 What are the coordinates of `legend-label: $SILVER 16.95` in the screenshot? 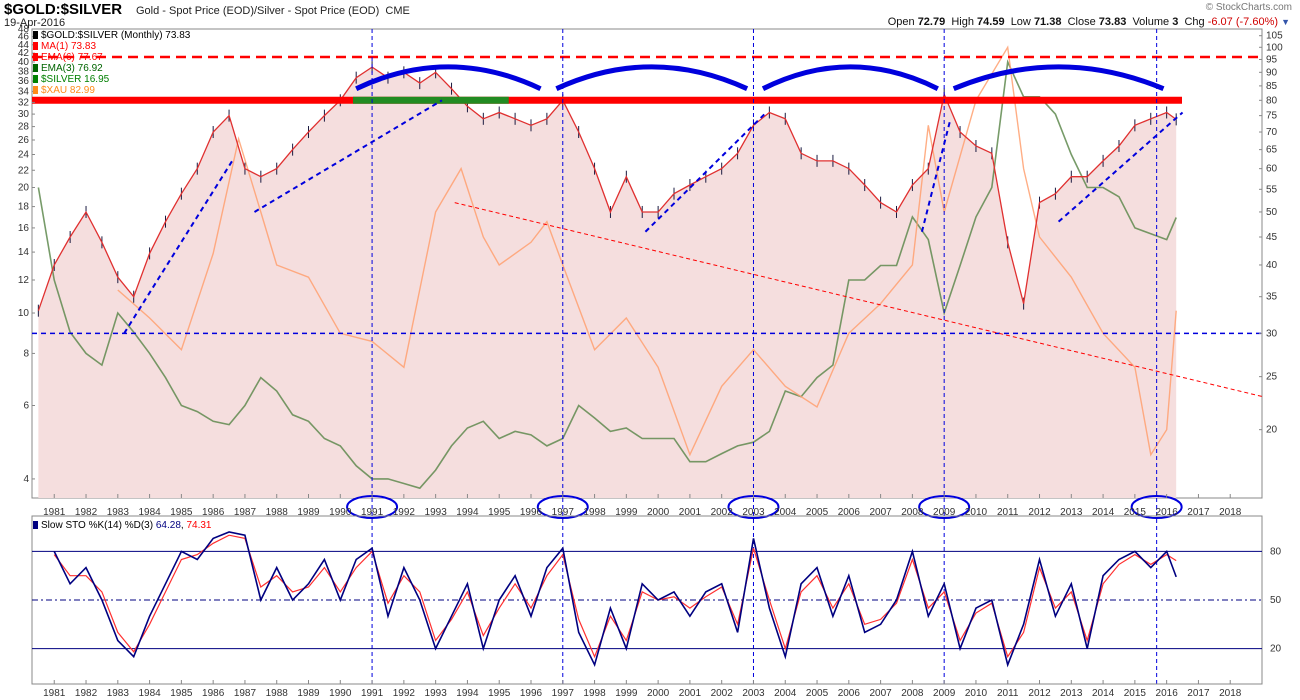 It's located at (75, 79).